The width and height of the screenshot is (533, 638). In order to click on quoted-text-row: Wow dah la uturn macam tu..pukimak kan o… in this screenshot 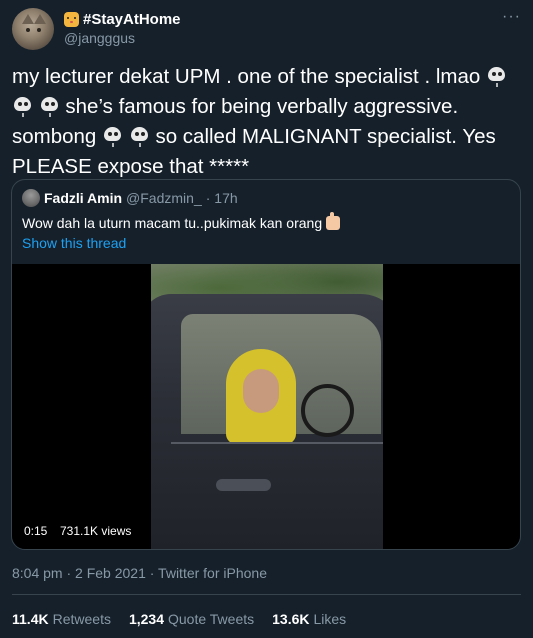, I will do `click(181, 222)`.